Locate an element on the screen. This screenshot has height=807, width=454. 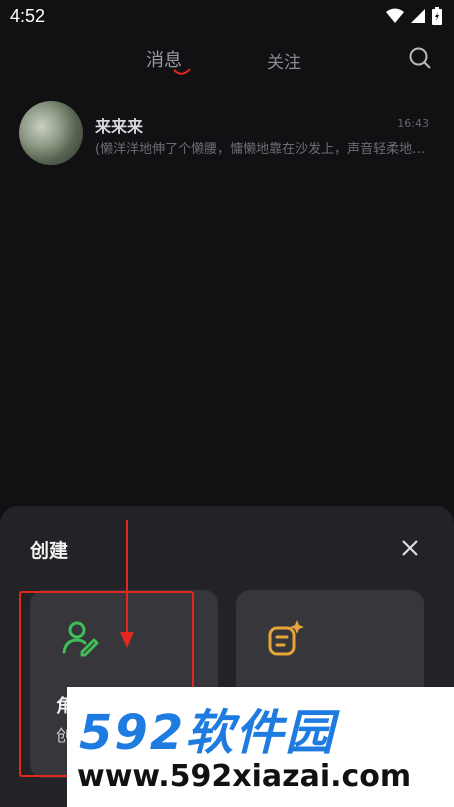
signal-icon is located at coordinates (418, 16).